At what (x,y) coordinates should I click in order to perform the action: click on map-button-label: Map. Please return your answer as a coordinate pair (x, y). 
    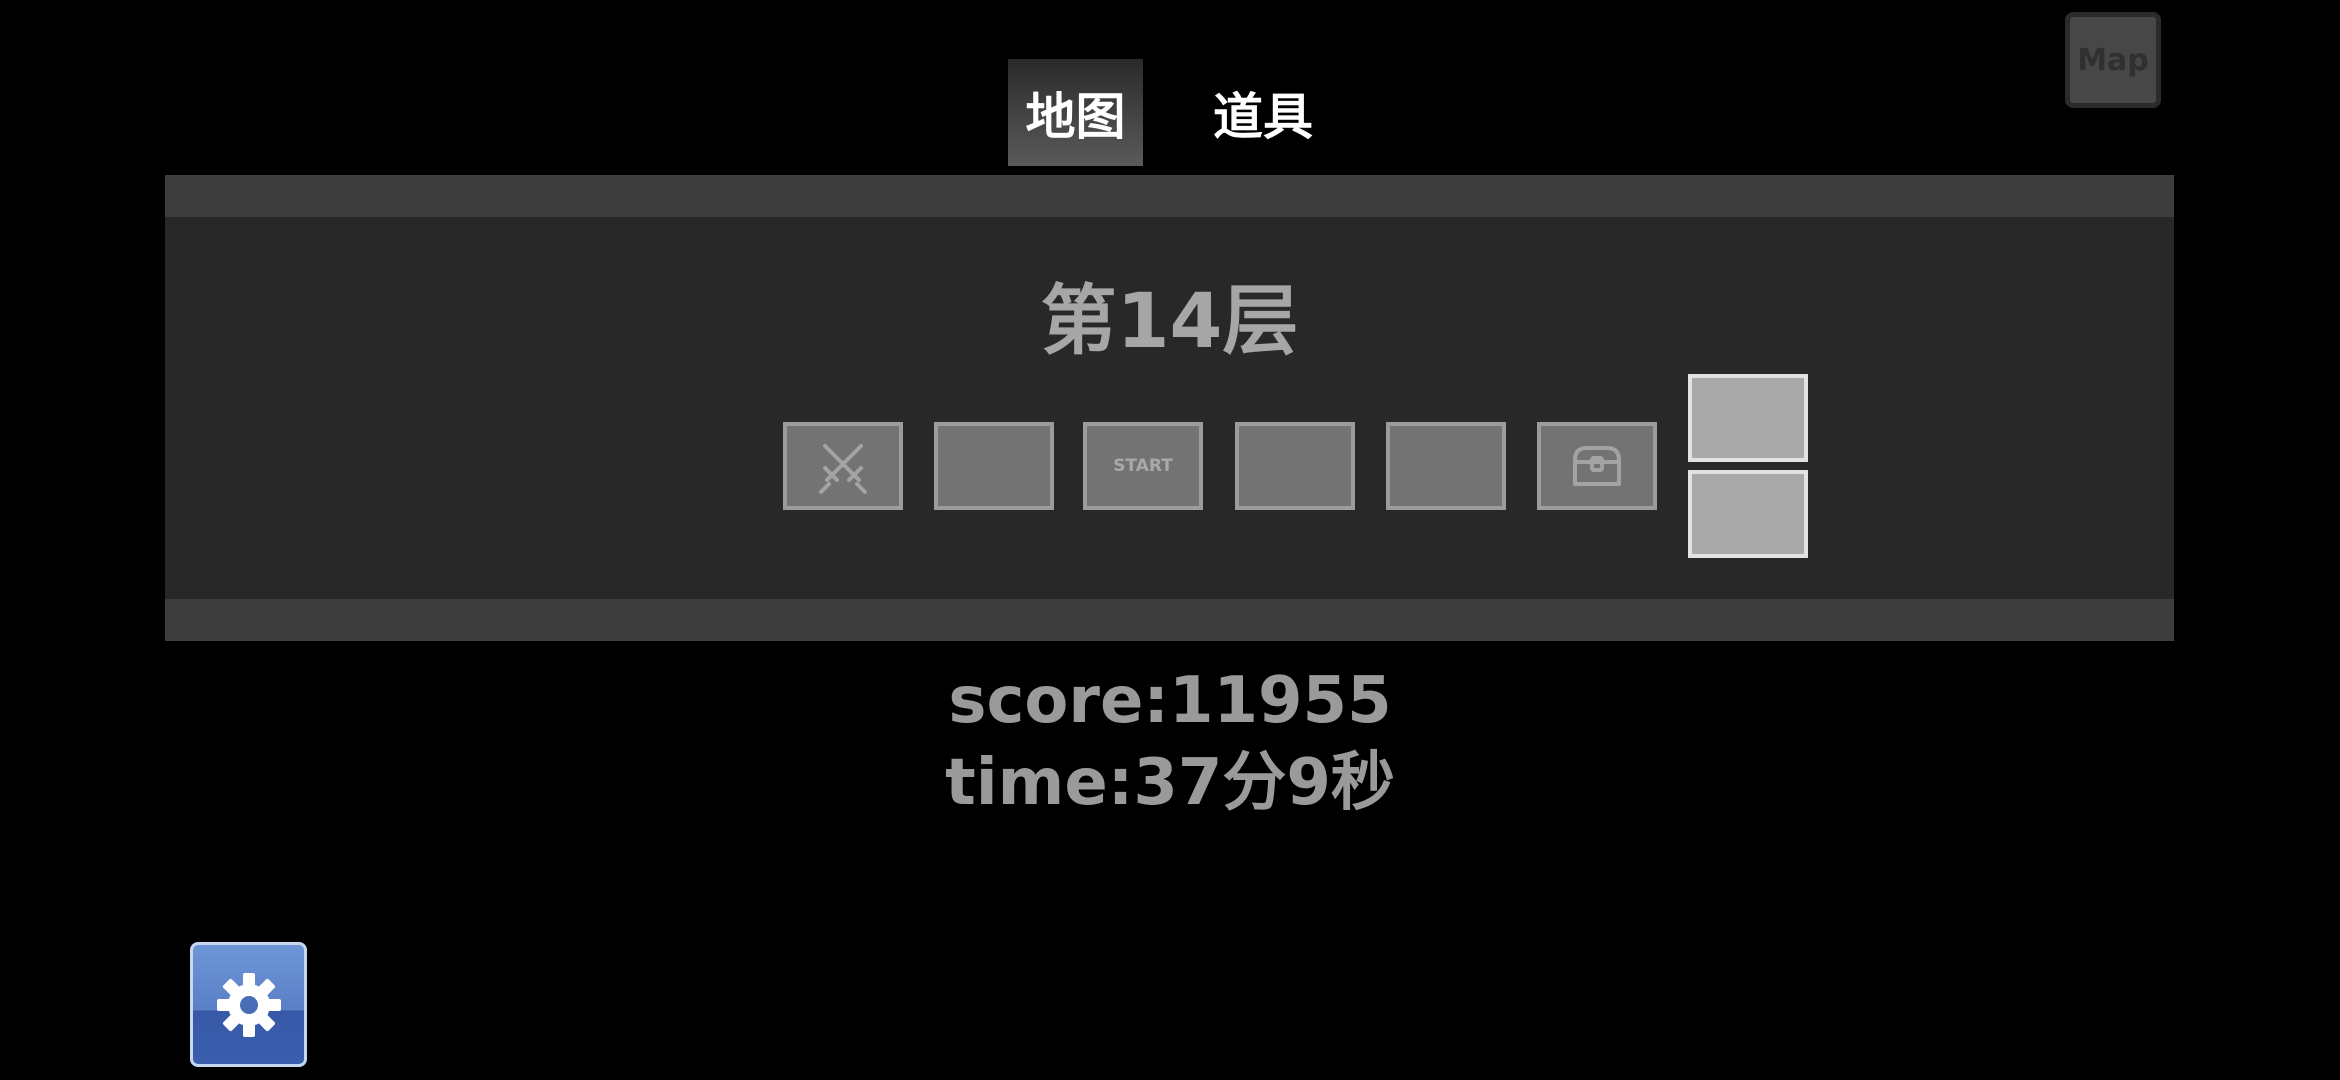
    Looking at the image, I should click on (2113, 60).